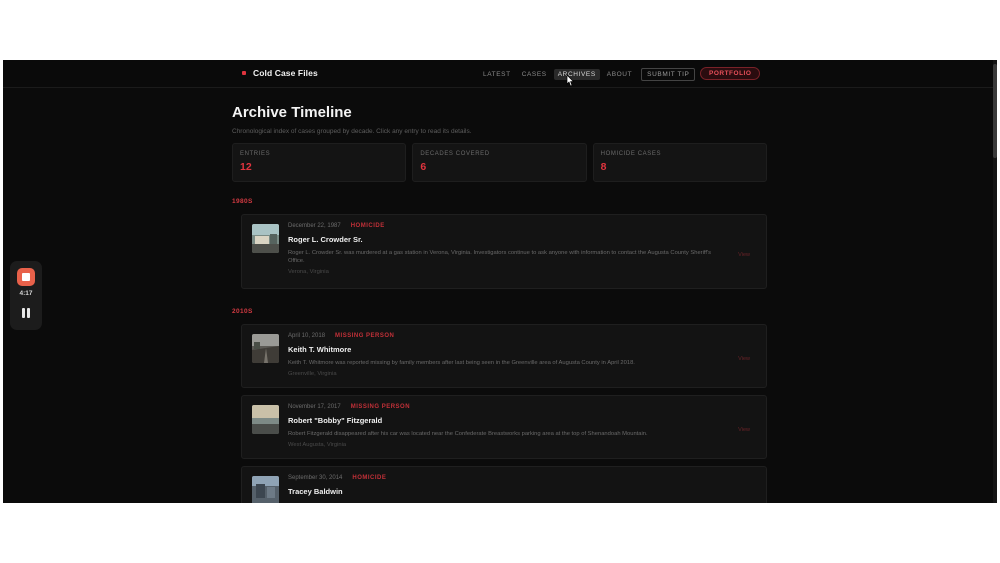 The height and width of the screenshot is (563, 1000). I want to click on entry-meta: September 30, 2014 HOMICIDE, so click(522, 478).